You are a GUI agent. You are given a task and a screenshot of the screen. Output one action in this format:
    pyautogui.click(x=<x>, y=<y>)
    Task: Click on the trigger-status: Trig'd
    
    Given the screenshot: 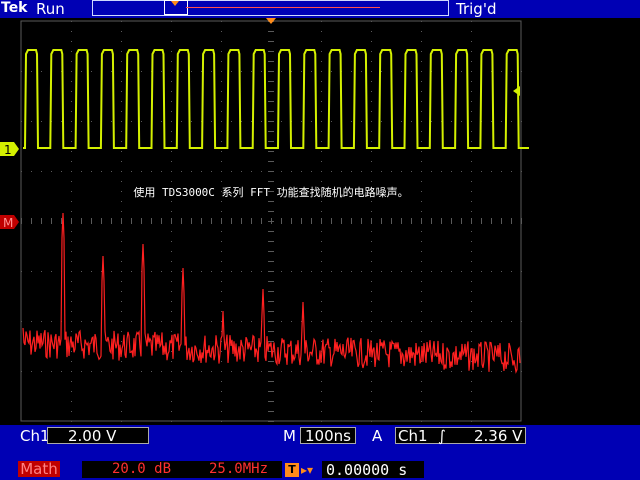 What is the action you would take?
    pyautogui.click(x=476, y=9)
    